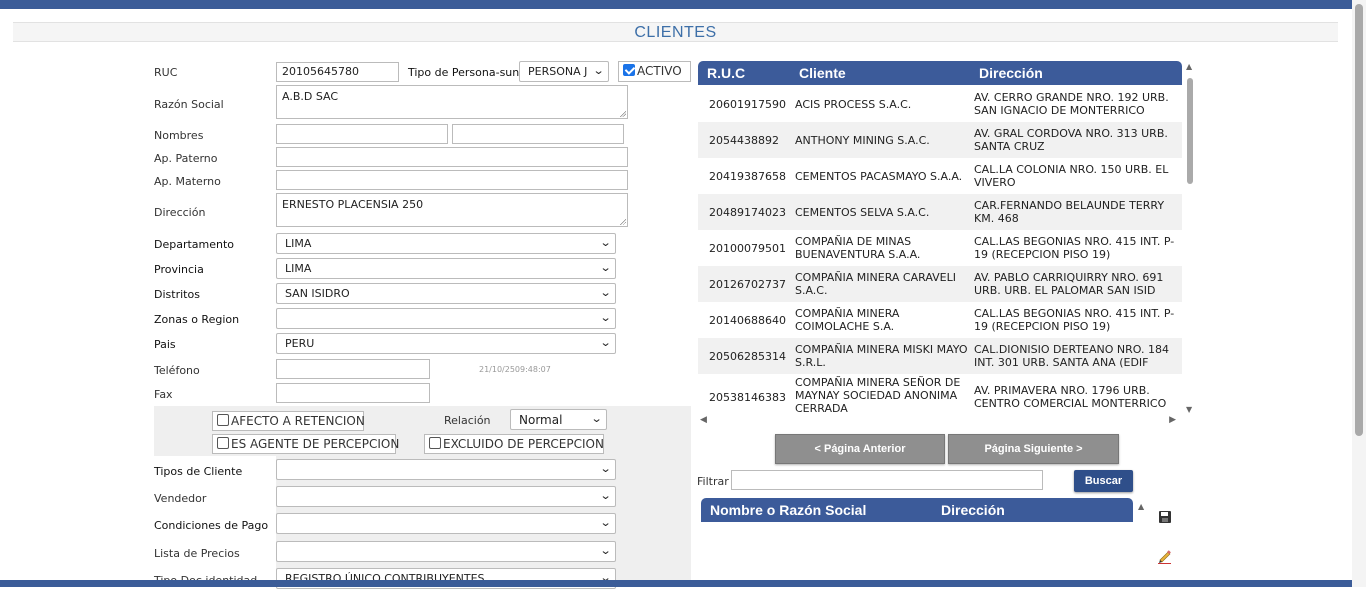 This screenshot has width=1366, height=589. What do you see at coordinates (862, 212) in the screenshot?
I see `cell-cliente: CEMENTOS SELVA S.A.C.` at bounding box center [862, 212].